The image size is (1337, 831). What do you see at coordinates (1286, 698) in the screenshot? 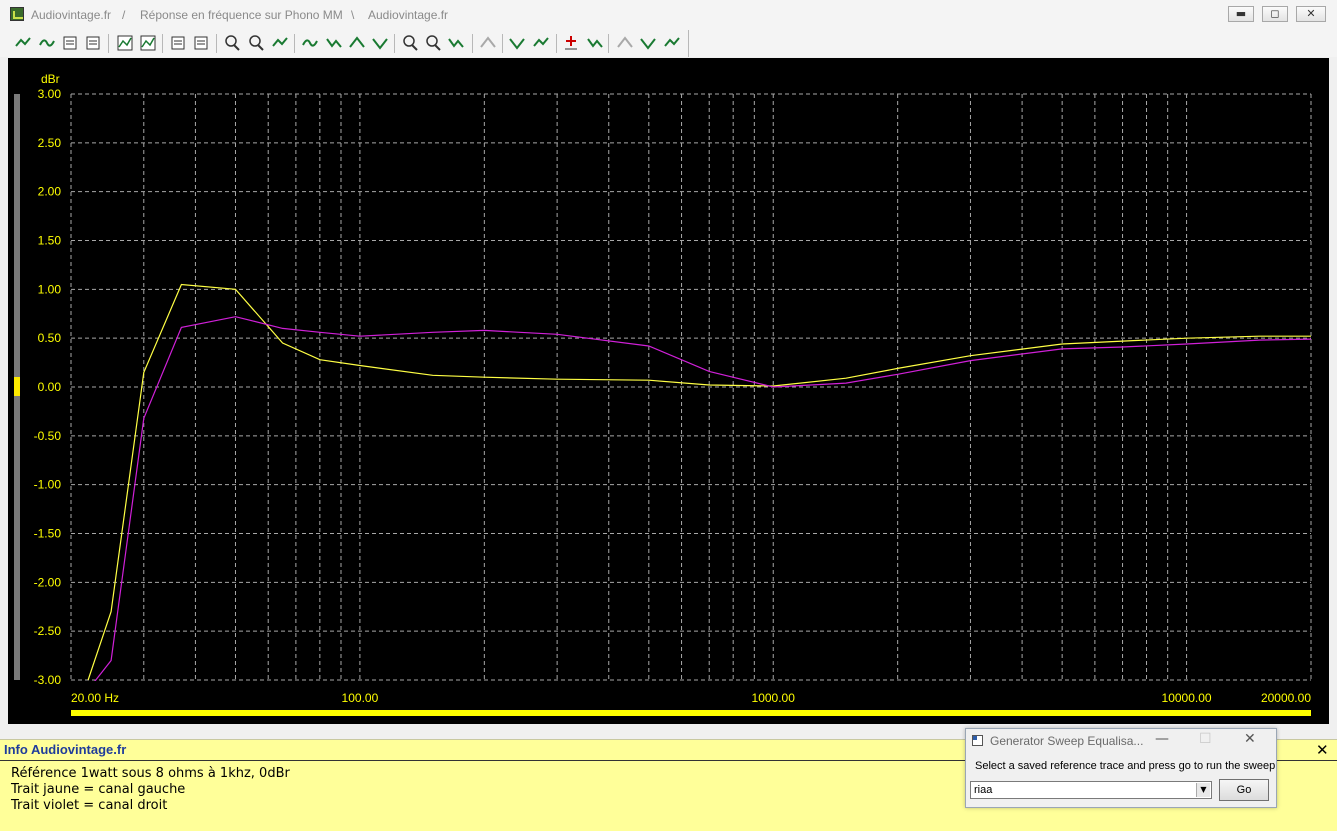
I see `x-tick-label: 20000.00` at bounding box center [1286, 698].